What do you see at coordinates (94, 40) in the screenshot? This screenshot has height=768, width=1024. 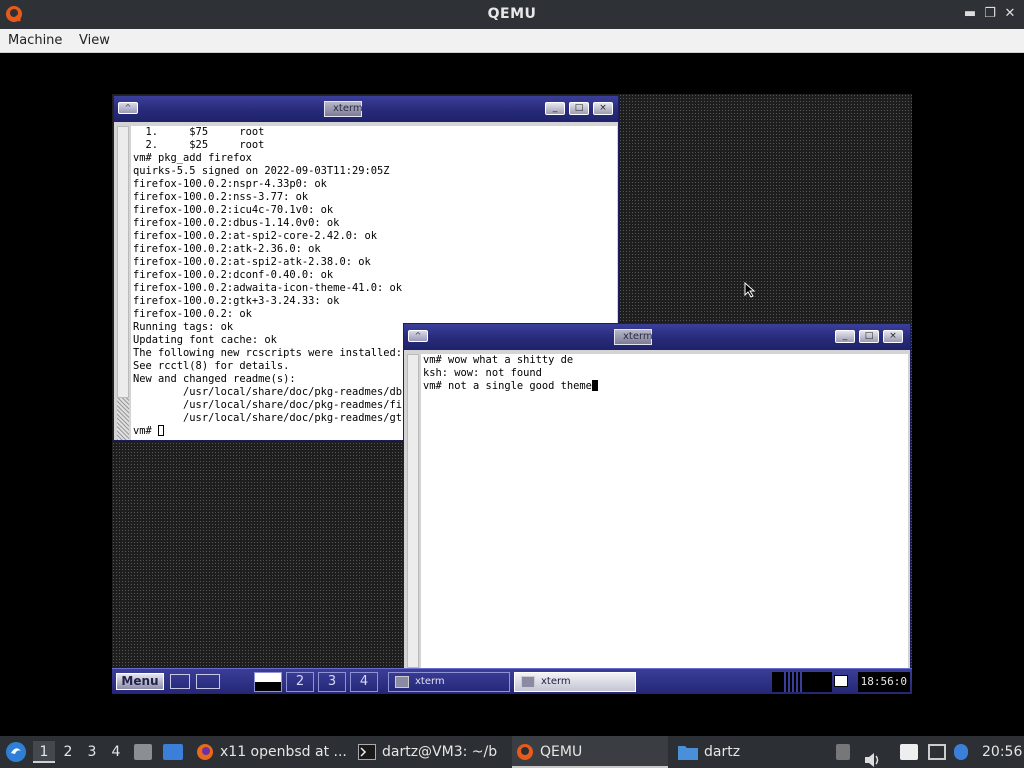 I see `menu-view: View` at bounding box center [94, 40].